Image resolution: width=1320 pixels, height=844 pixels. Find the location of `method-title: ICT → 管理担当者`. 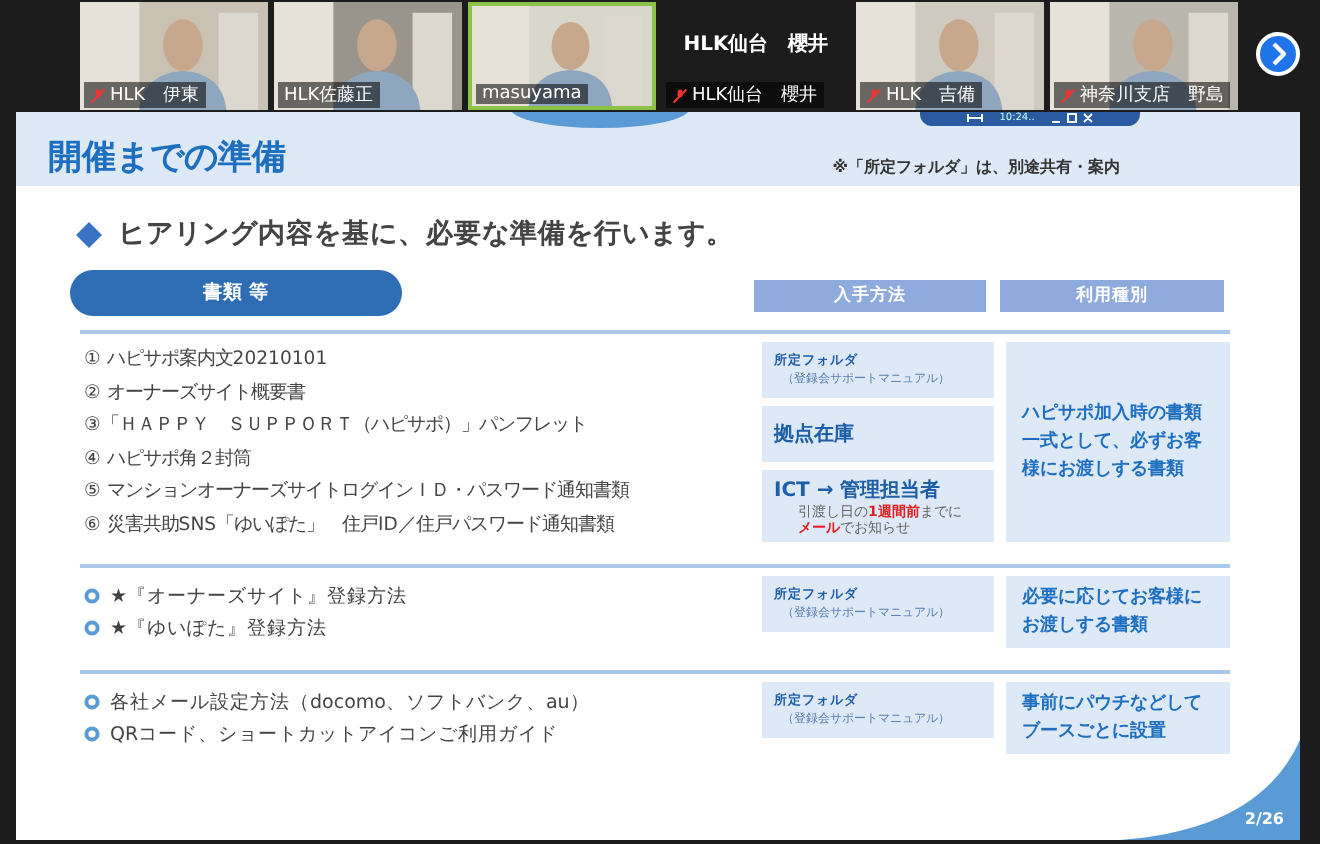

method-title: ICT → 管理担当者 is located at coordinates (858, 490).